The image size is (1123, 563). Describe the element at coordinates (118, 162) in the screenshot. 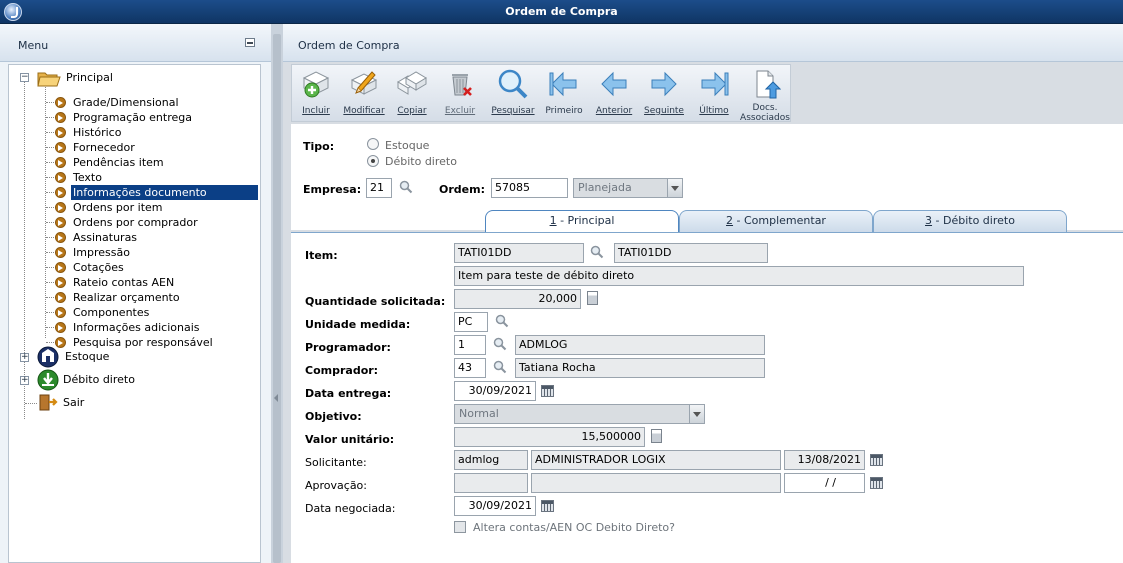

I see `menu-item: Pendências item` at that location.